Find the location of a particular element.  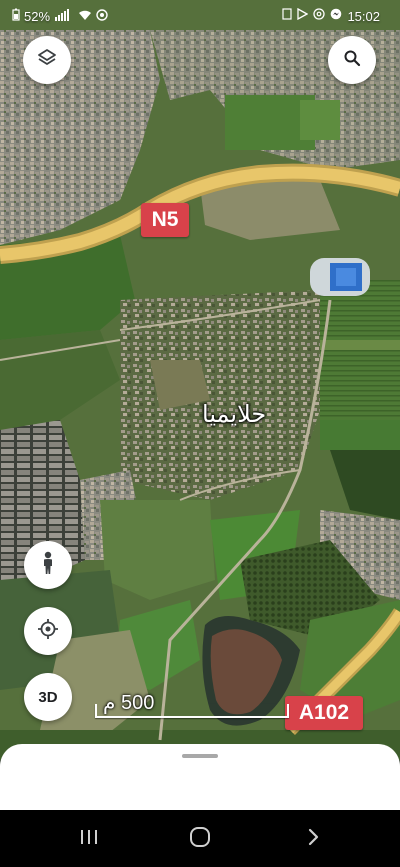

back-button is located at coordinates (313, 839).